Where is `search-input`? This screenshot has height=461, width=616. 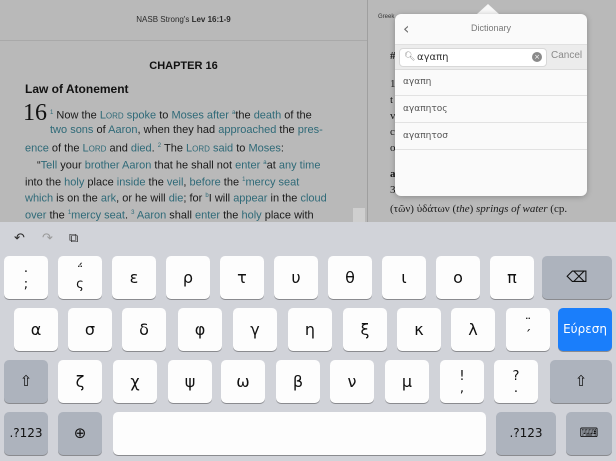
search-input is located at coordinates (472, 57).